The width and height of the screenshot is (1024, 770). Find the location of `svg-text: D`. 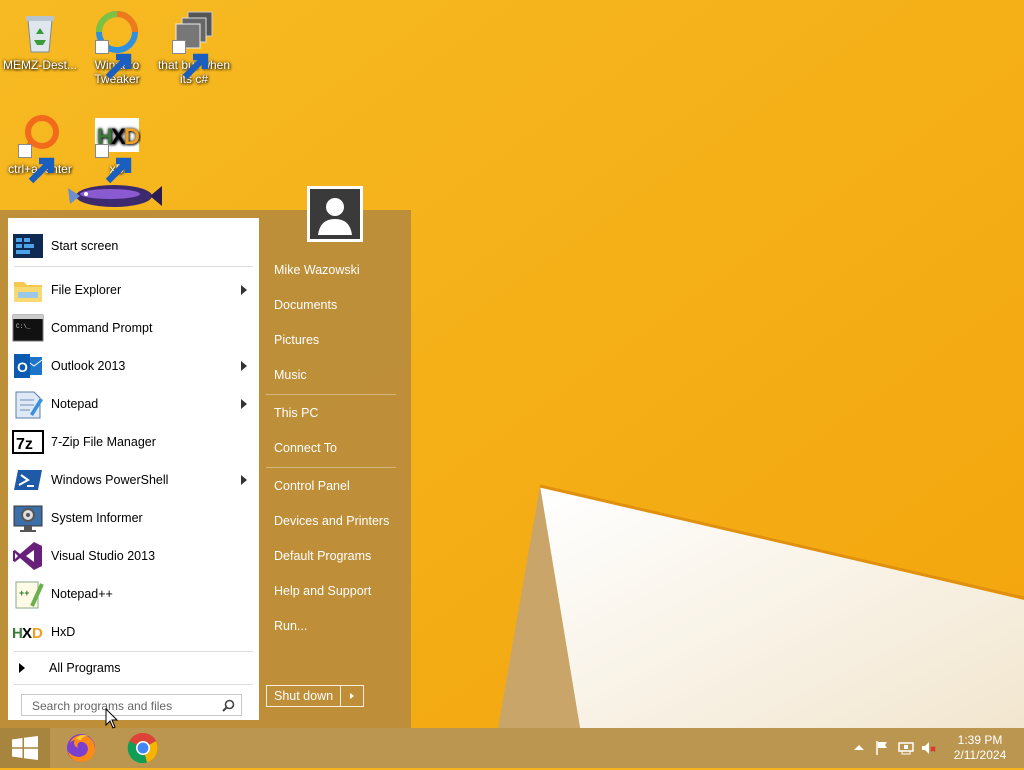

svg-text: D is located at coordinates (37, 633).